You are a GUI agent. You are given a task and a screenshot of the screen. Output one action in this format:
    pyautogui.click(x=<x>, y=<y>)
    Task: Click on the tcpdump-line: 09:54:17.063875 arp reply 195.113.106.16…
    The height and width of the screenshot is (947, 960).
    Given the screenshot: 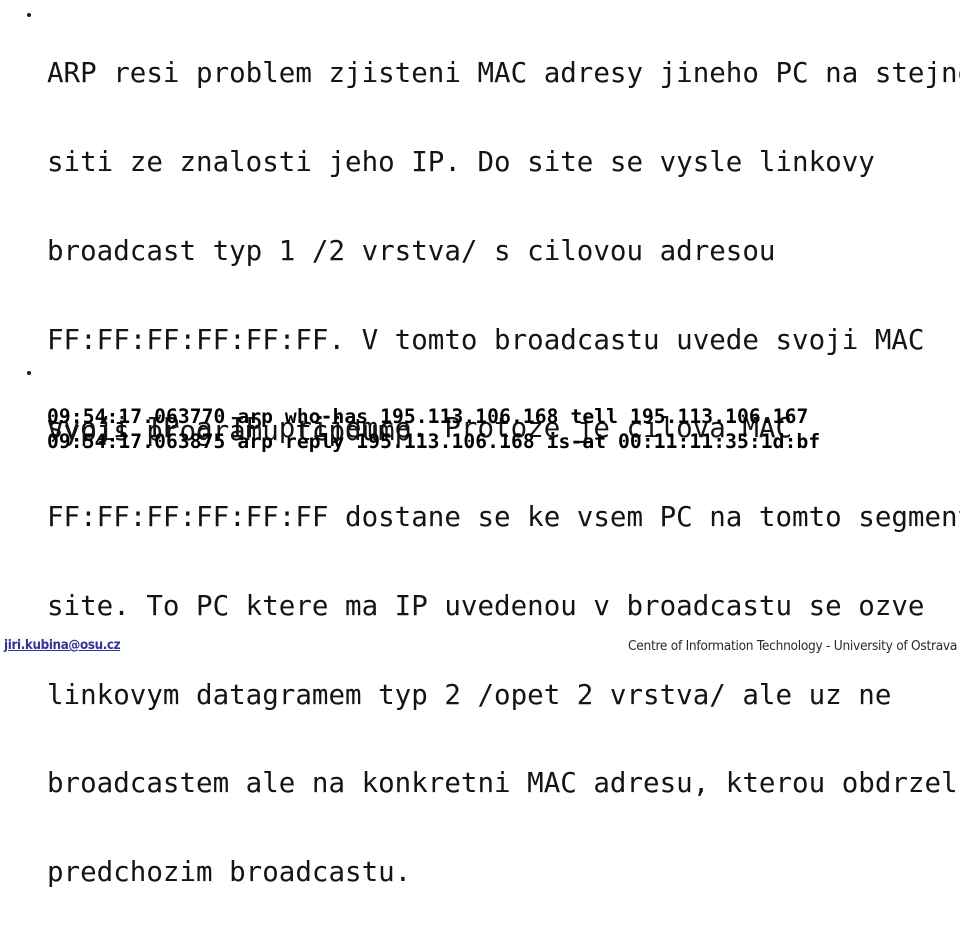 What is the action you would take?
    pyautogui.click(x=434, y=441)
    